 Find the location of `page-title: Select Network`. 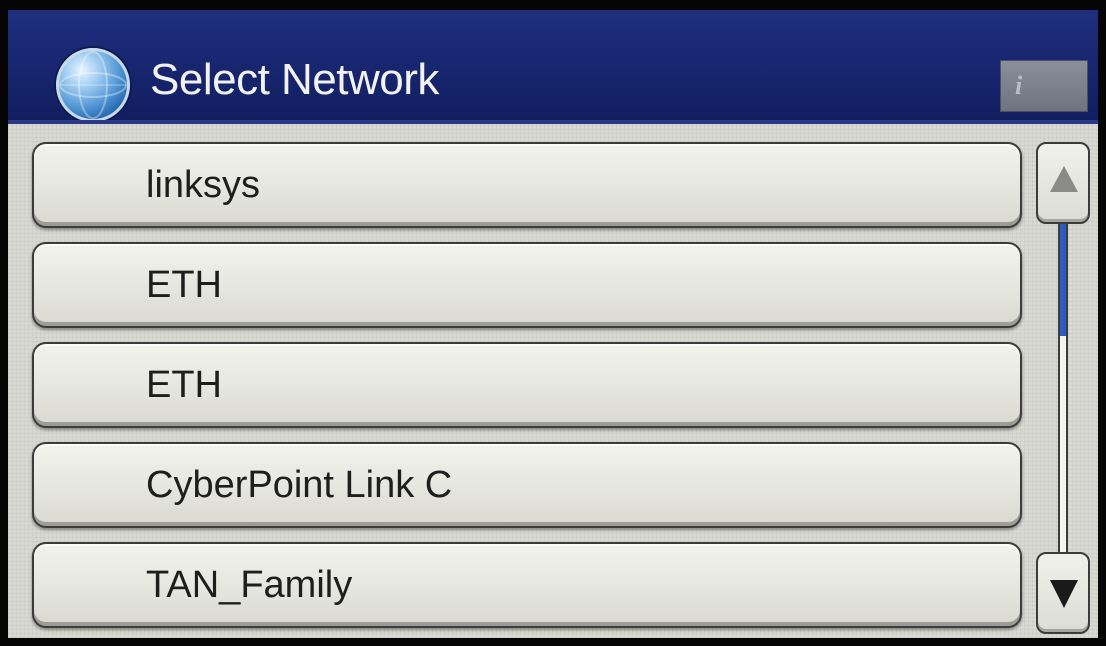

page-title: Select Network is located at coordinates (294, 79).